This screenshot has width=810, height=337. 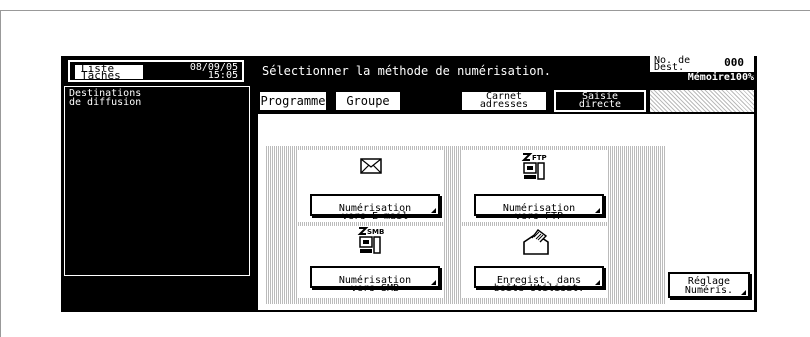 What do you see at coordinates (600, 101) in the screenshot?
I see `tab-saisie-directe: Saisie directe` at bounding box center [600, 101].